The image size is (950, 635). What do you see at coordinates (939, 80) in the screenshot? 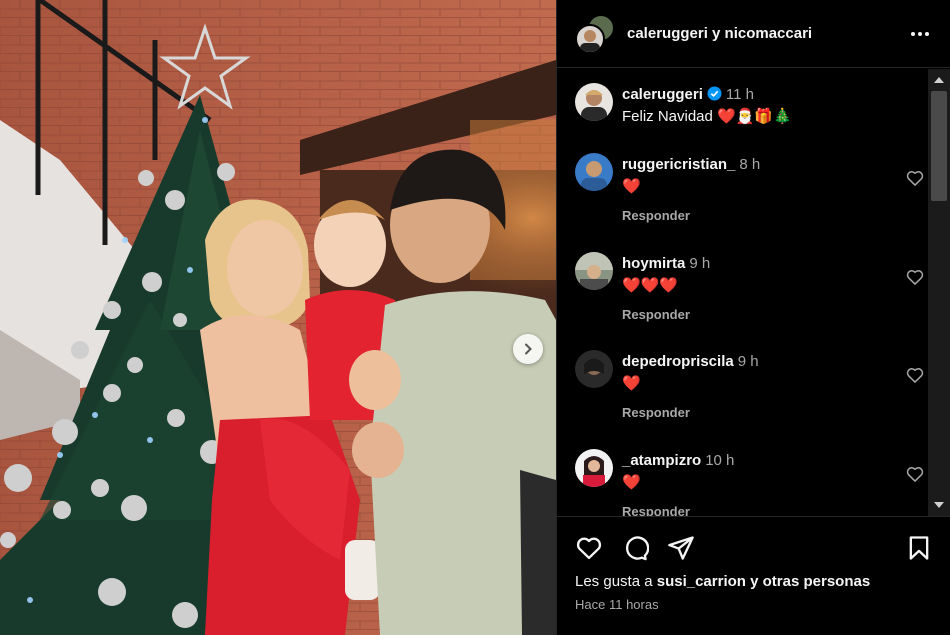
I see `scroll-up-arrow-icon` at bounding box center [939, 80].